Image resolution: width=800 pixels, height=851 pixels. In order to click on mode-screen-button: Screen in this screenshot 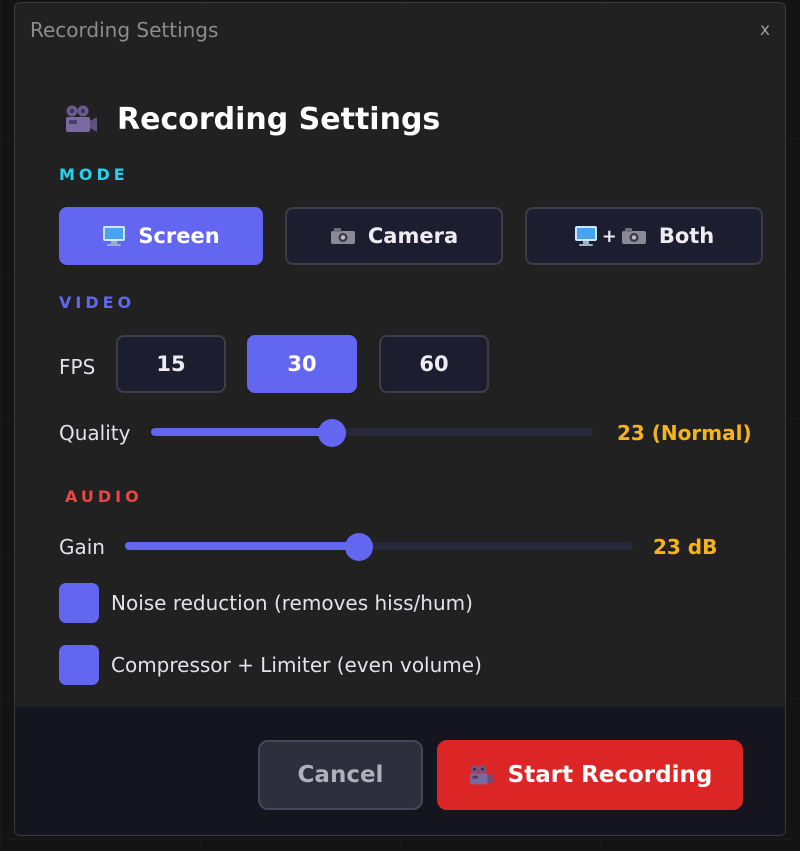, I will do `click(161, 236)`.